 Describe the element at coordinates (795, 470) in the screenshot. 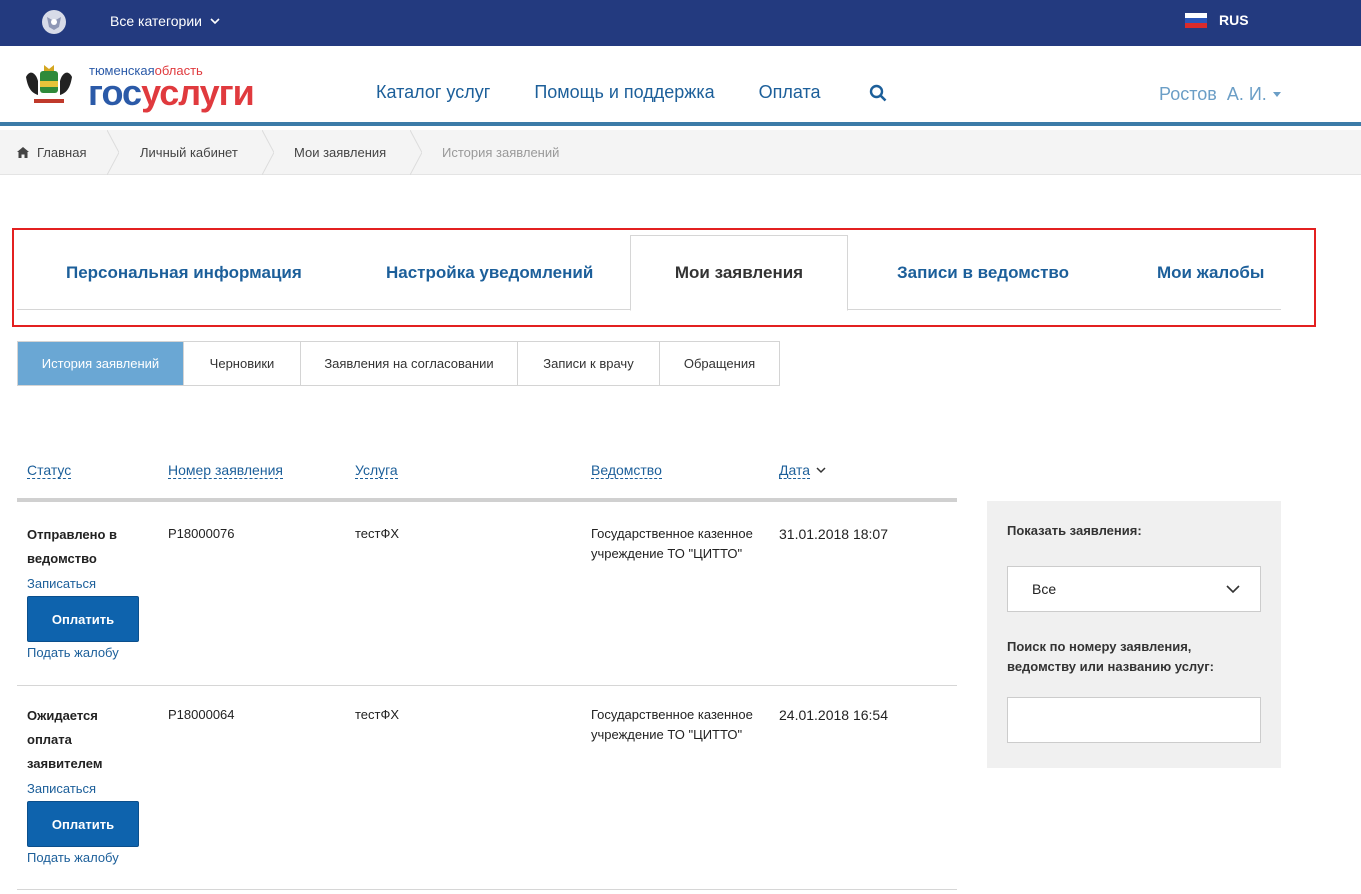

I see `column-date: Дата` at that location.